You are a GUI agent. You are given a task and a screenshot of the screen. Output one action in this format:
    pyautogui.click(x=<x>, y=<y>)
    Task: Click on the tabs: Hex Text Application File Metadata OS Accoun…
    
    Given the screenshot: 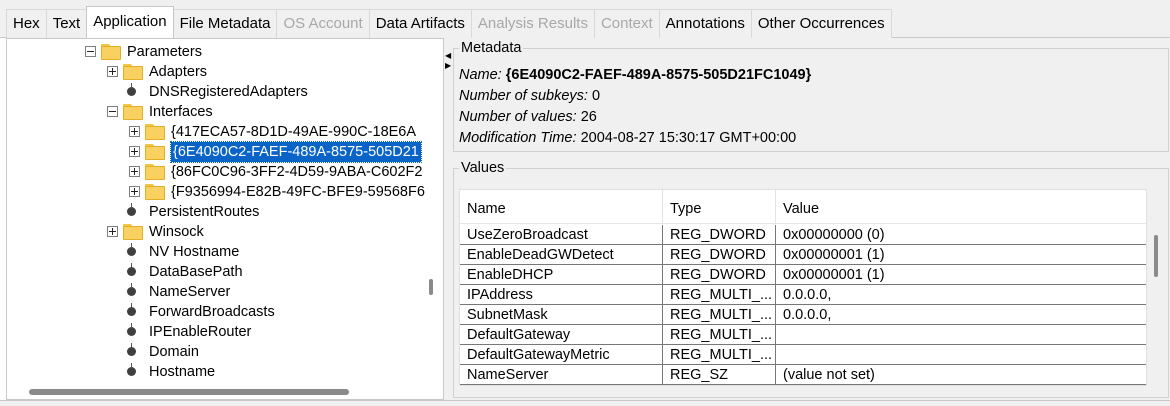 What is the action you would take?
    pyautogui.click(x=449, y=22)
    